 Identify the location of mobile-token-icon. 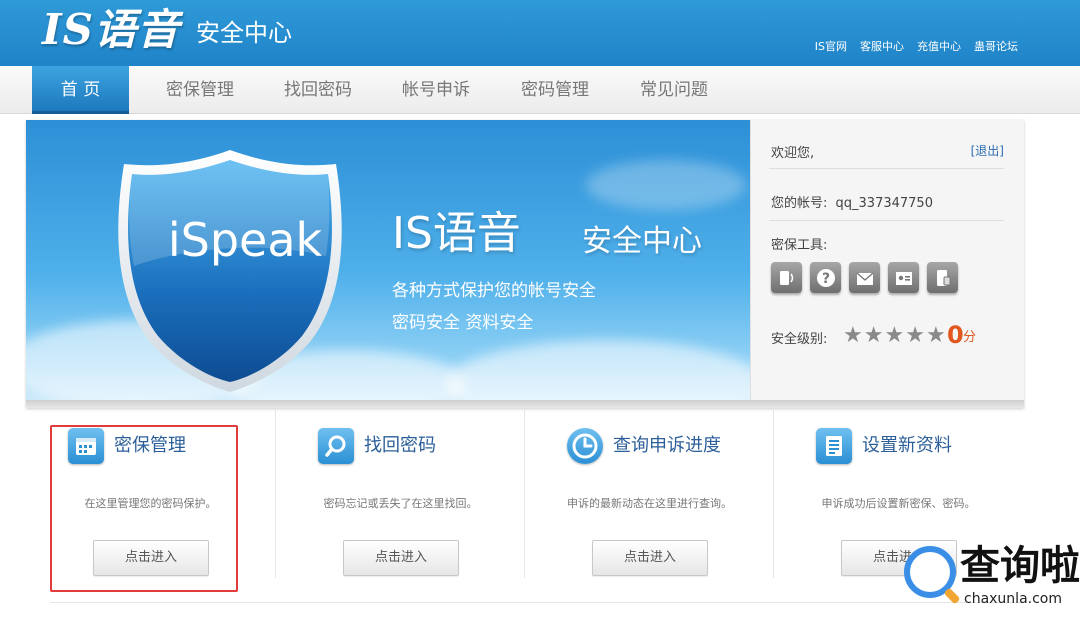
(942, 277).